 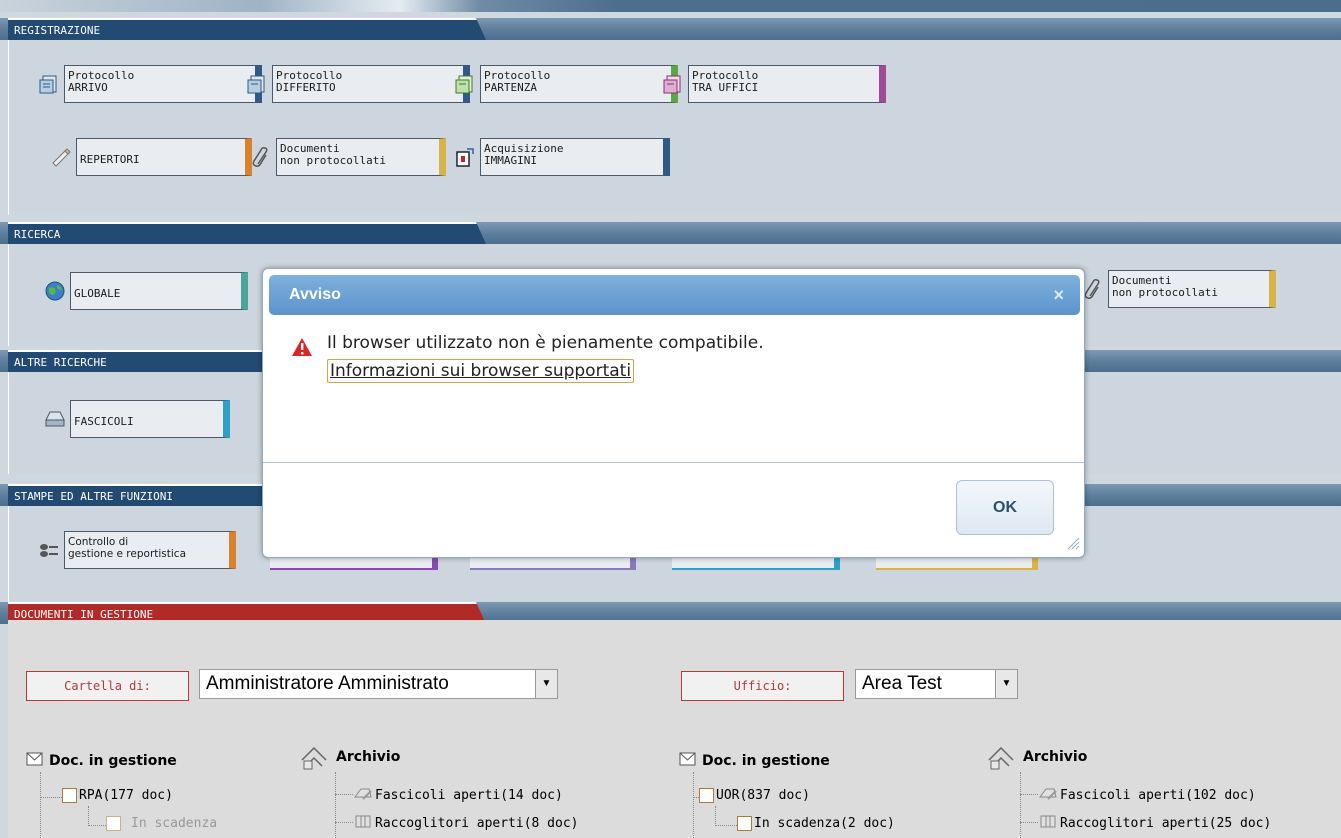 I want to click on fascicoli-aperti-item: Fascicoli aperti(14 doc), so click(x=458, y=795).